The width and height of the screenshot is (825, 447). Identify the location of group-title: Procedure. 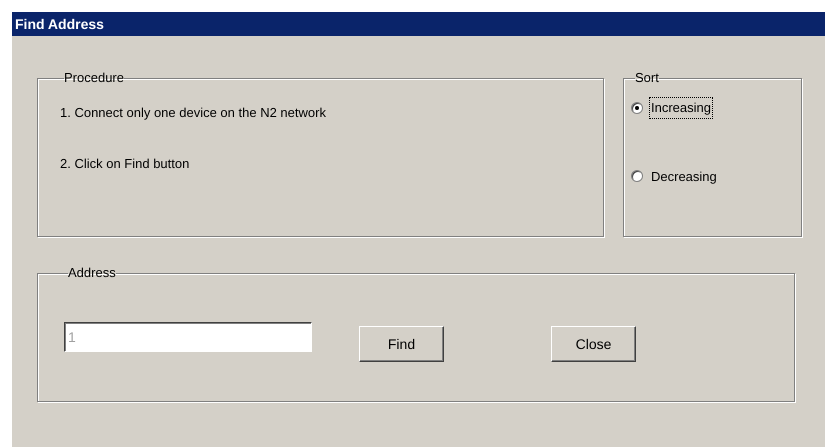
(94, 78).